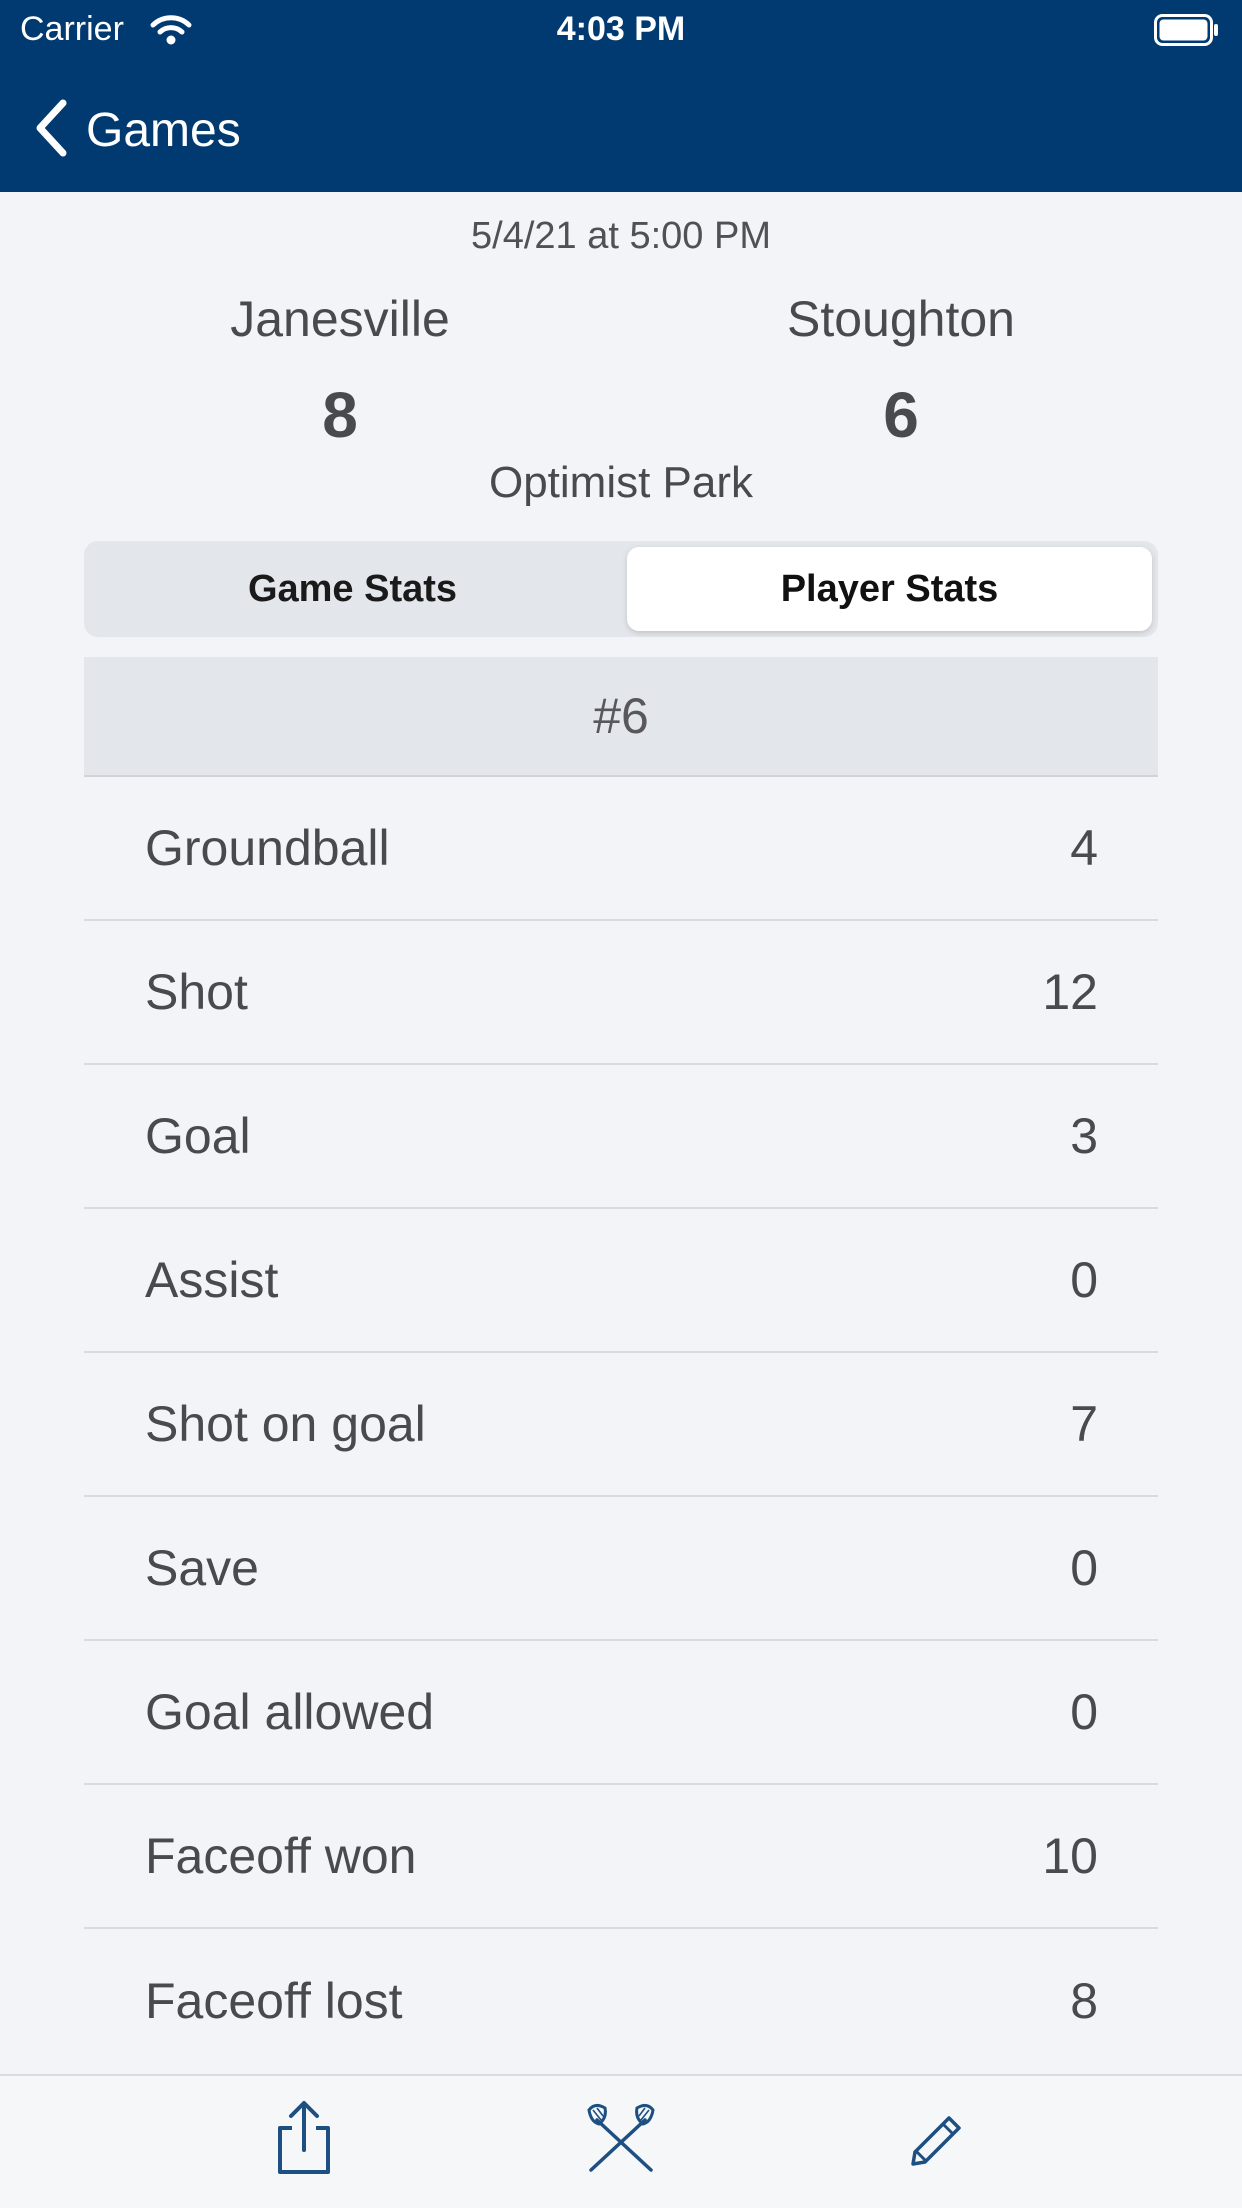 Image resolution: width=1242 pixels, height=2208 pixels. I want to click on stat-row-goal-allowed: Goal allowed 0, so click(621, 1713).